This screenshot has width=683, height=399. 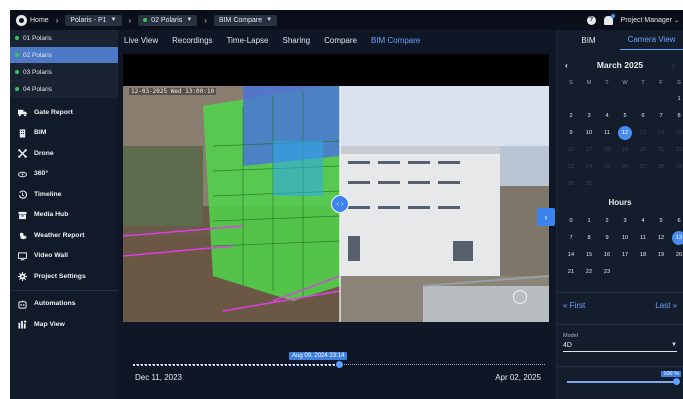 What do you see at coordinates (643, 237) in the screenshot?
I see `hour-cell: 11` at bounding box center [643, 237].